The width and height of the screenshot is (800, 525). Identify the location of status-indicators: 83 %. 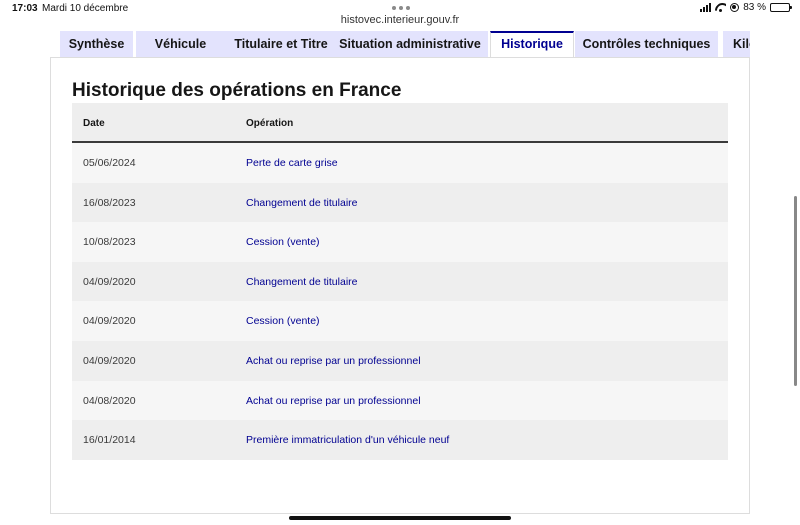
(746, 7).